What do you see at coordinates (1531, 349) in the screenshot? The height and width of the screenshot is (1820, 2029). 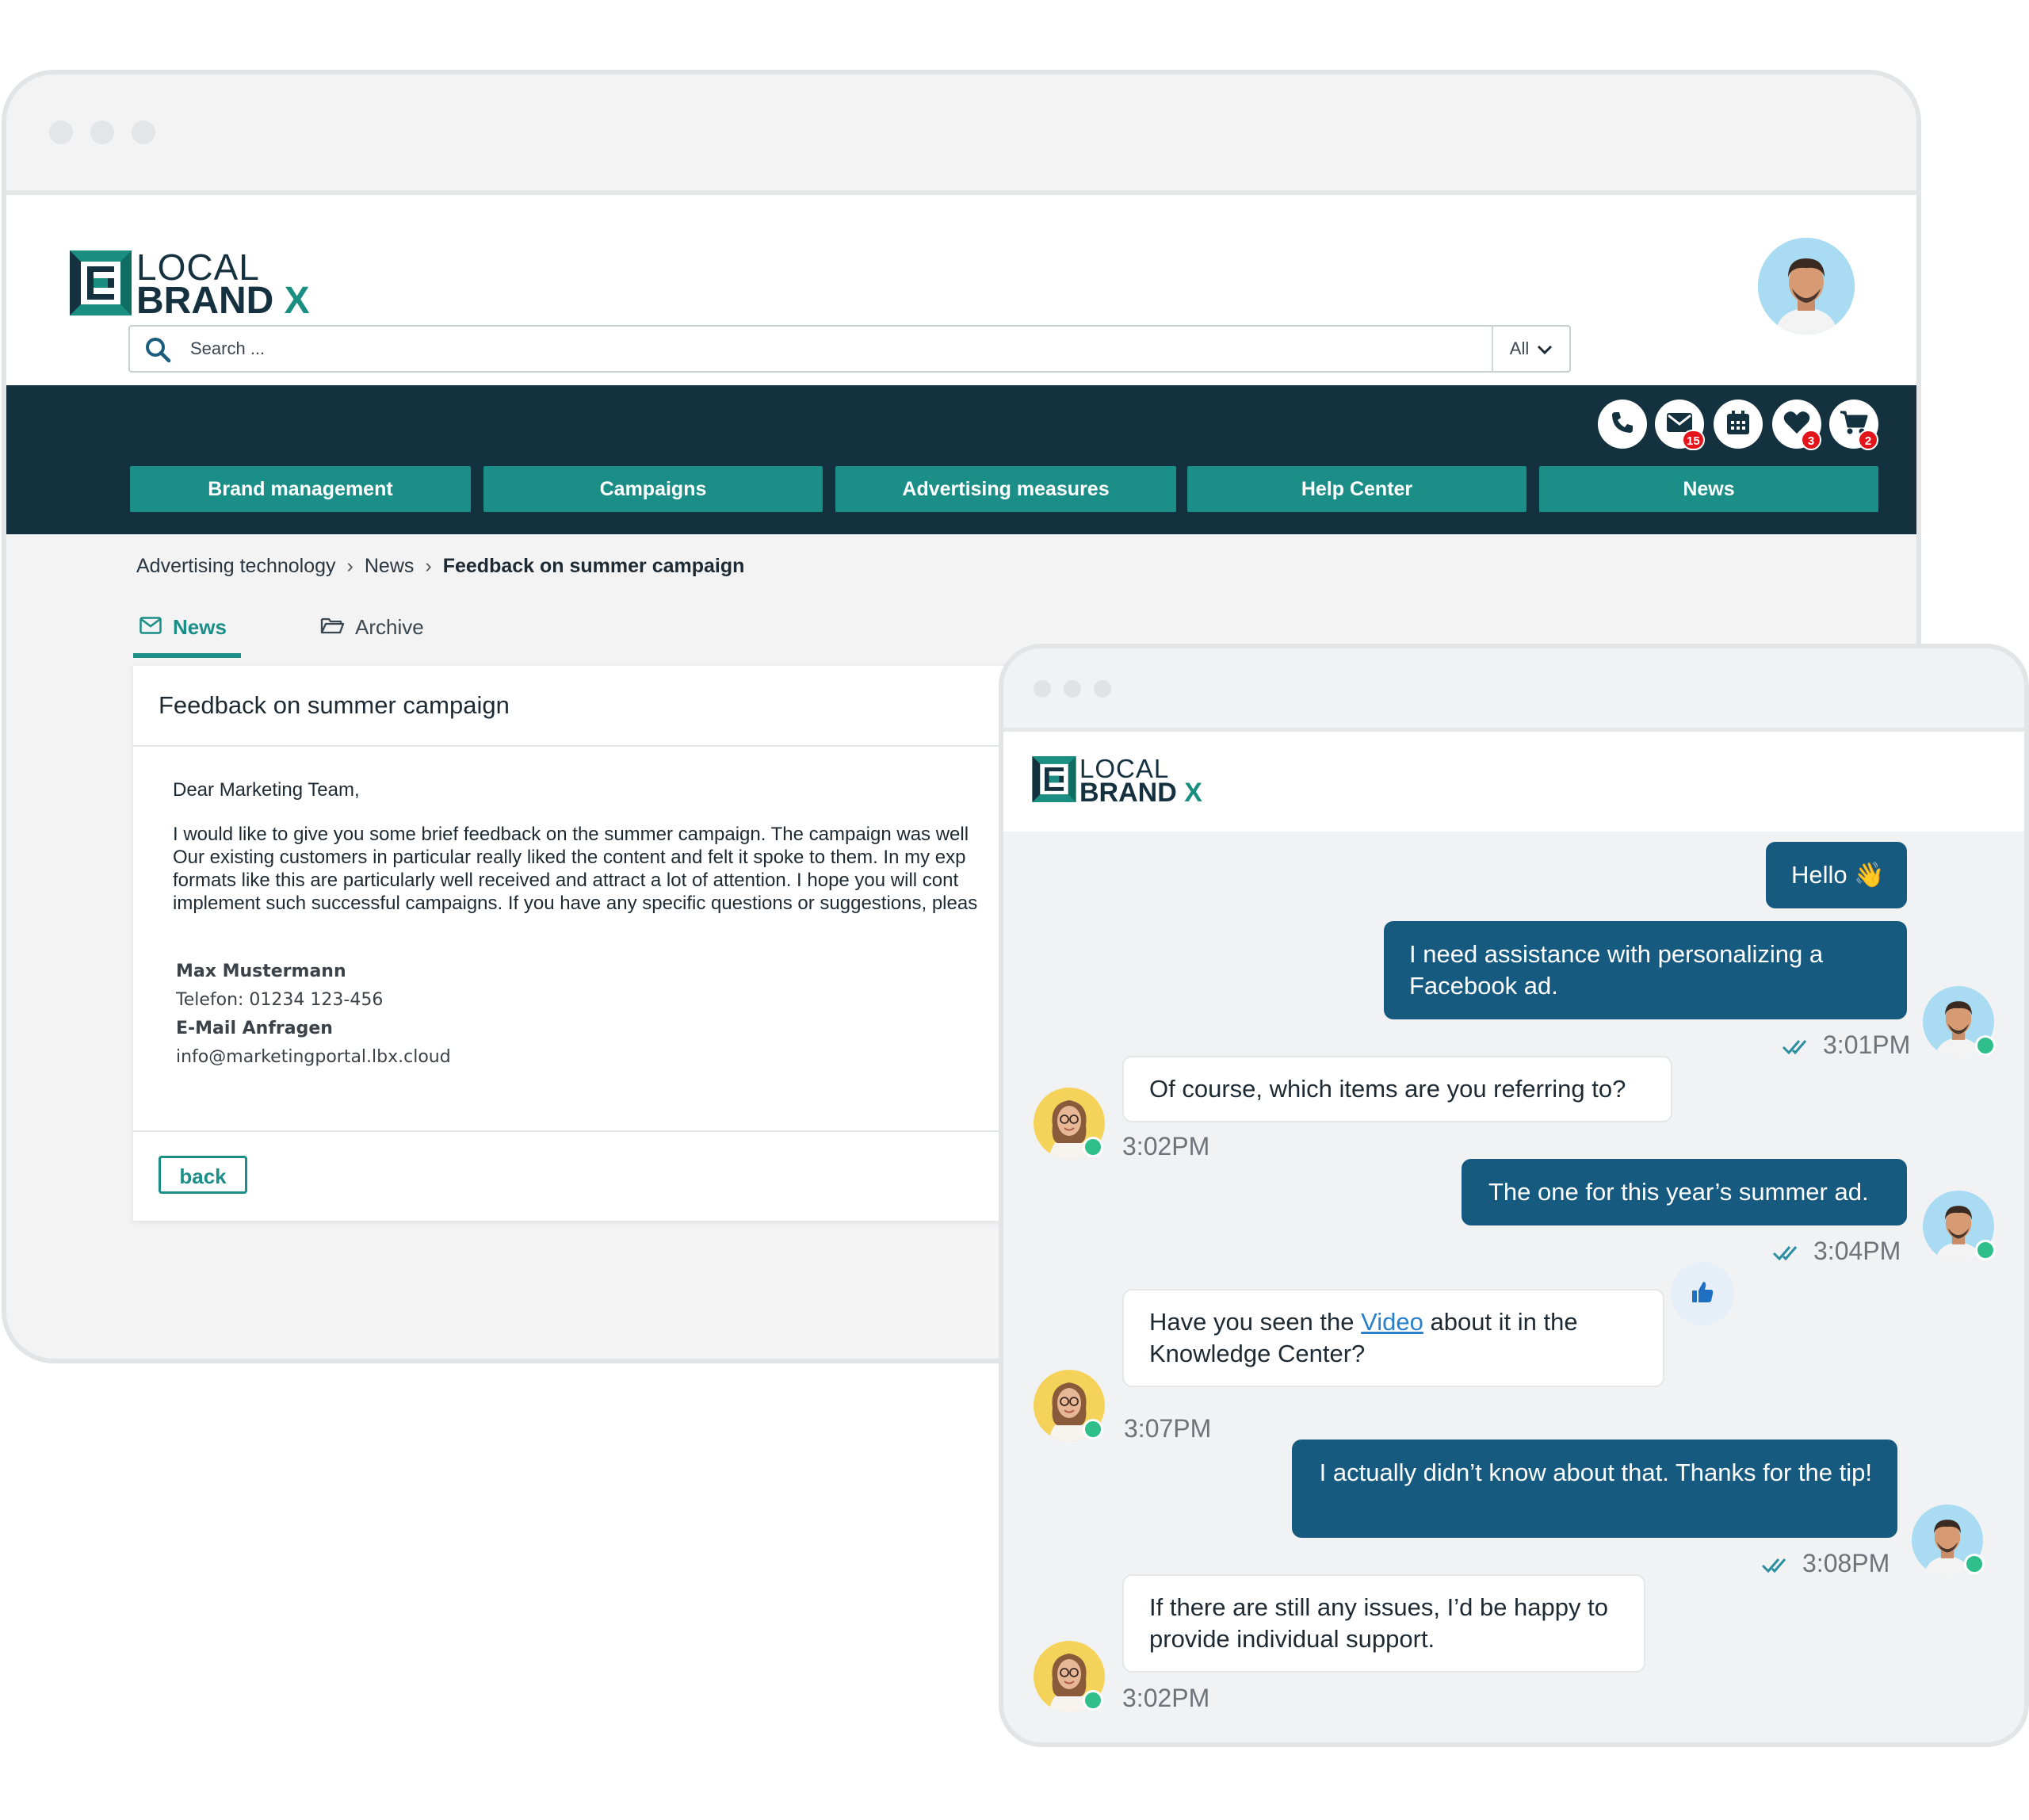 I see `search-scope-select: All` at bounding box center [1531, 349].